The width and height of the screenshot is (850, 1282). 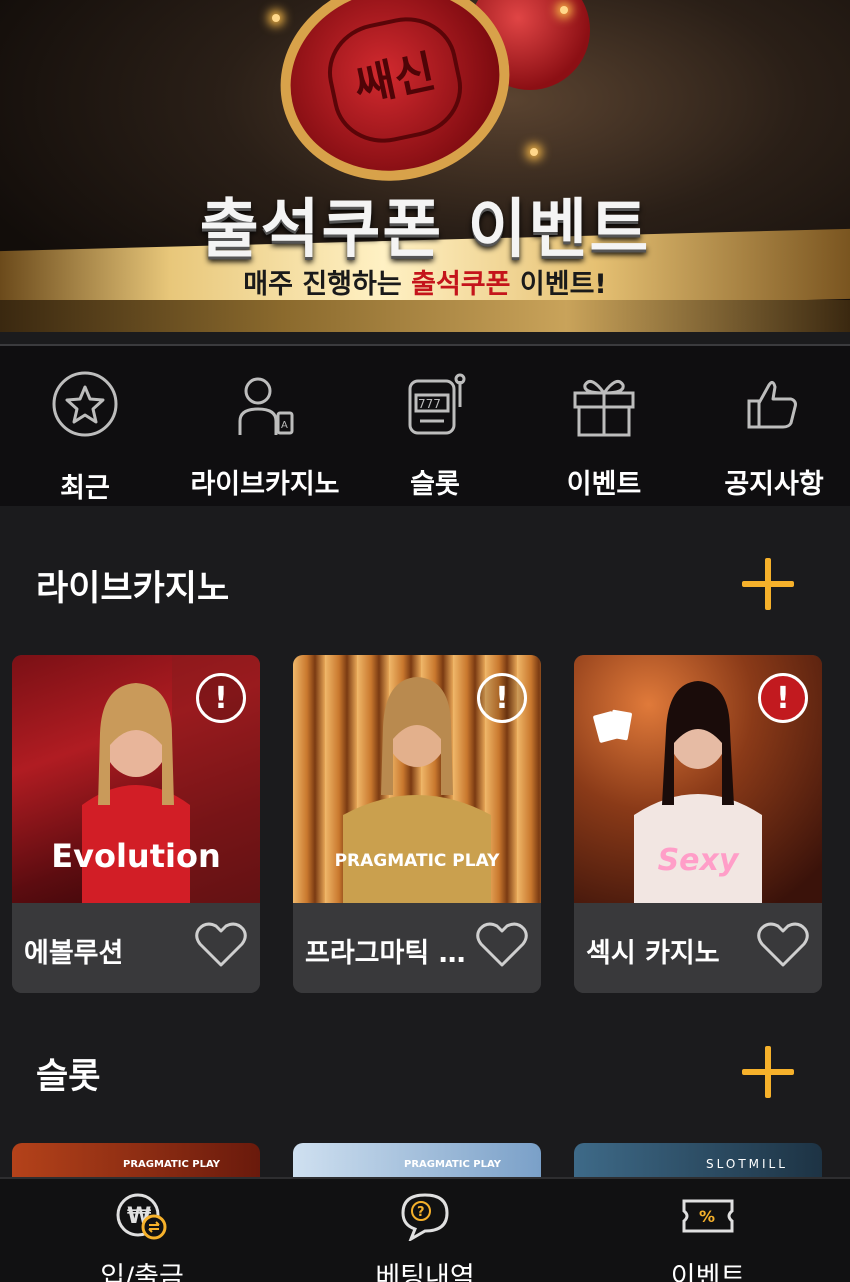 I want to click on game-name: 에볼루션, so click(x=74, y=953).